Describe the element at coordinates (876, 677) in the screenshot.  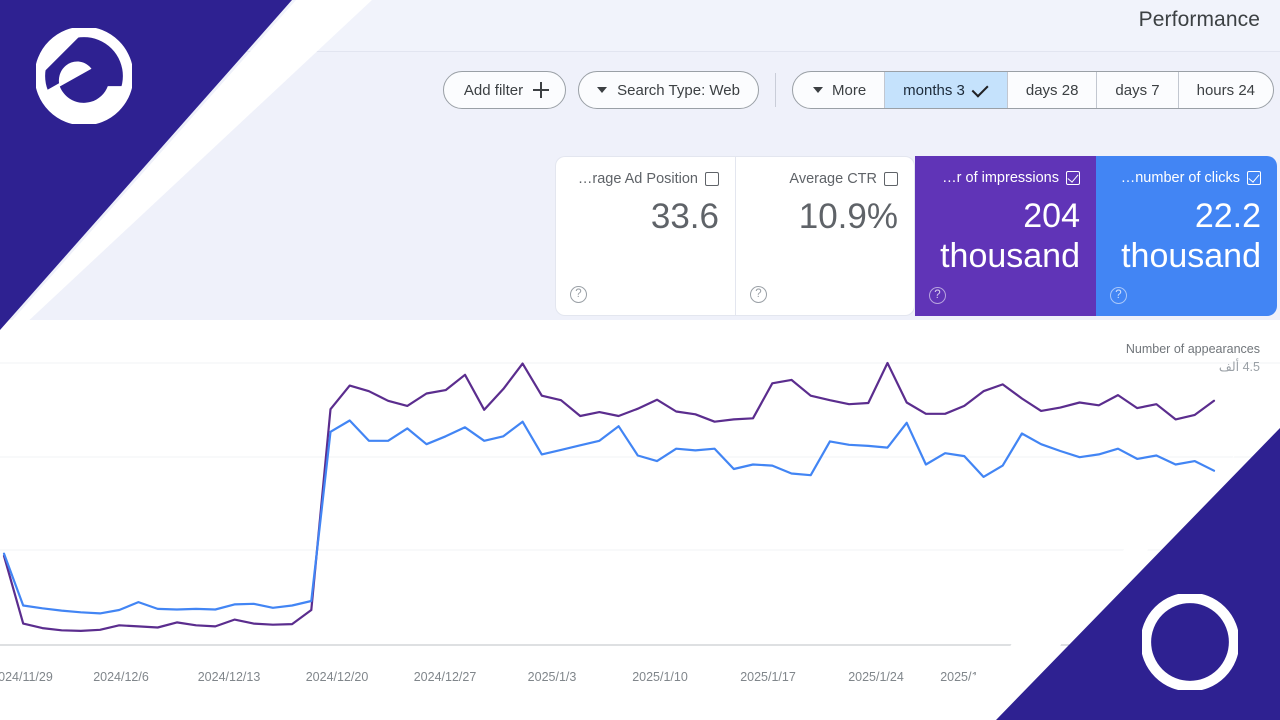
I see `x-axis-tick: 2025/1/24` at that location.